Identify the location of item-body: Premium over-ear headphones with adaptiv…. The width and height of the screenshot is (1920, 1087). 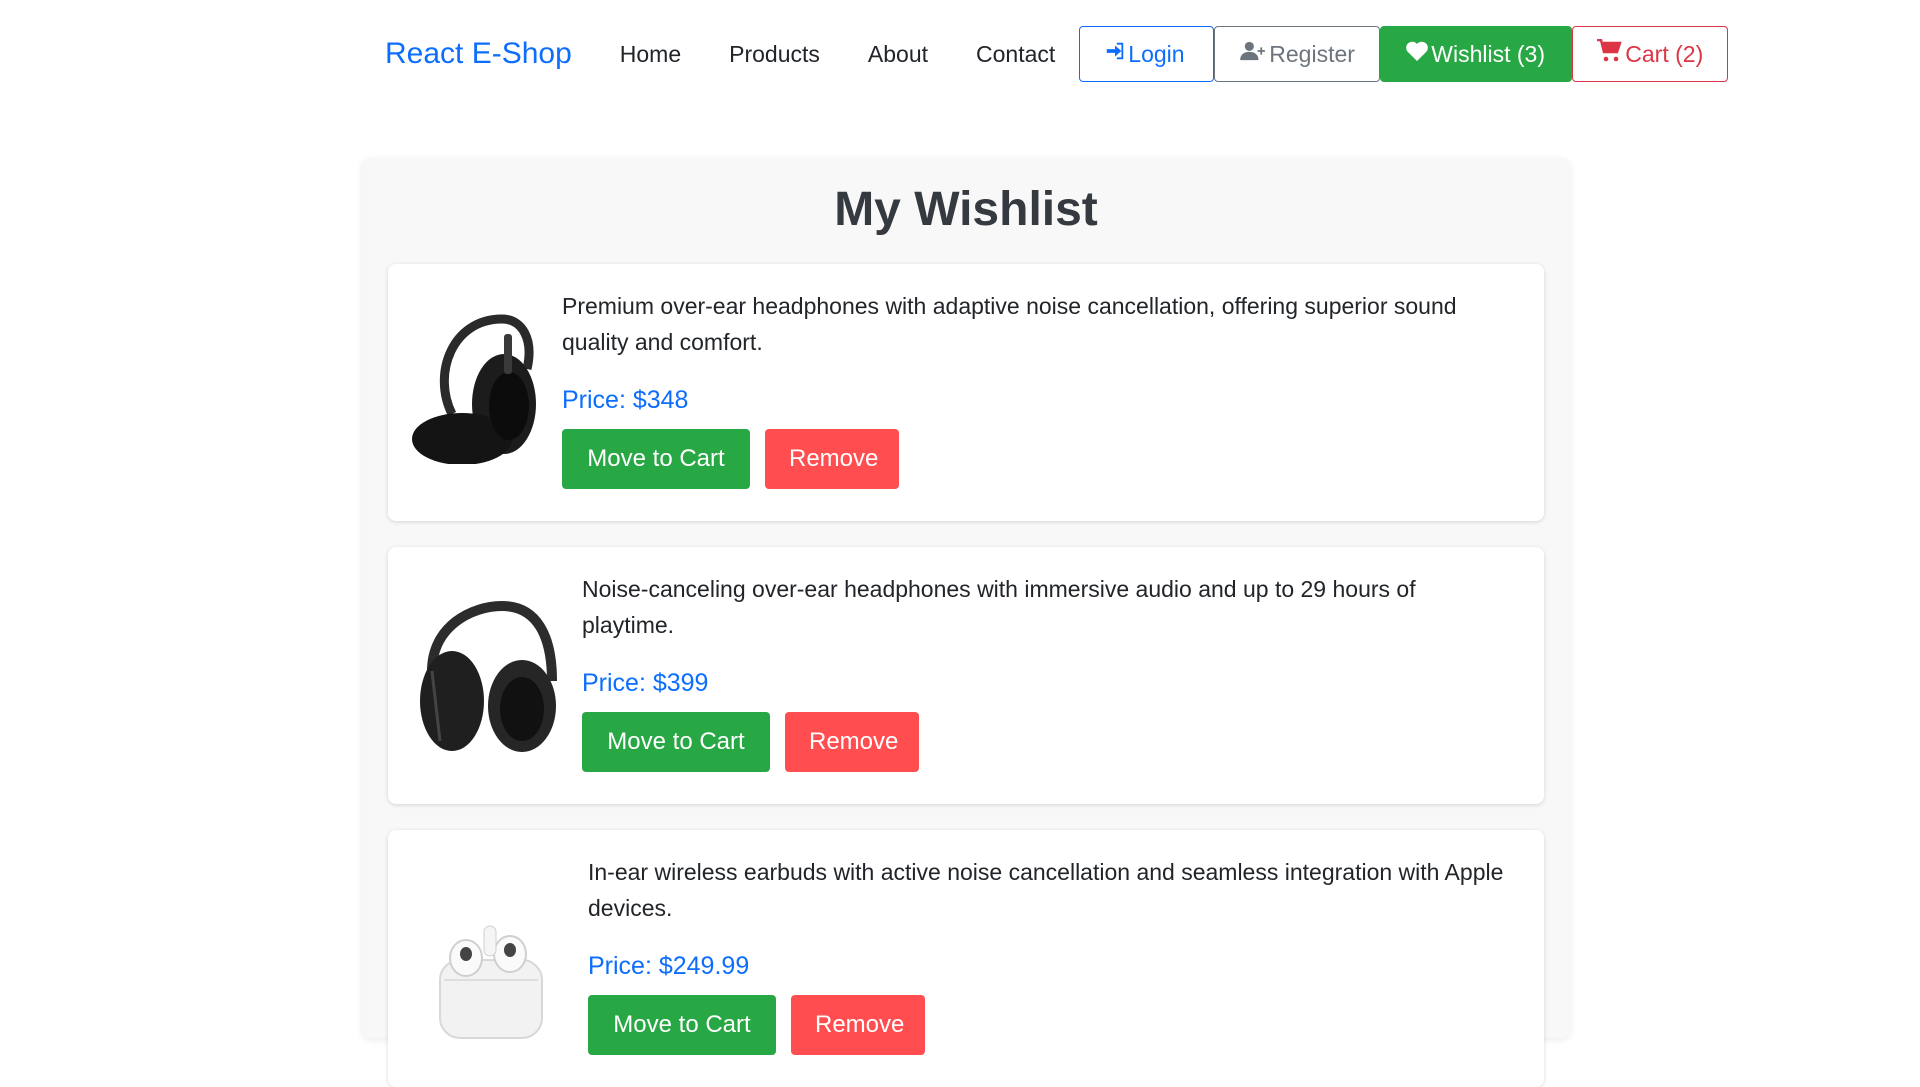
(1033, 388).